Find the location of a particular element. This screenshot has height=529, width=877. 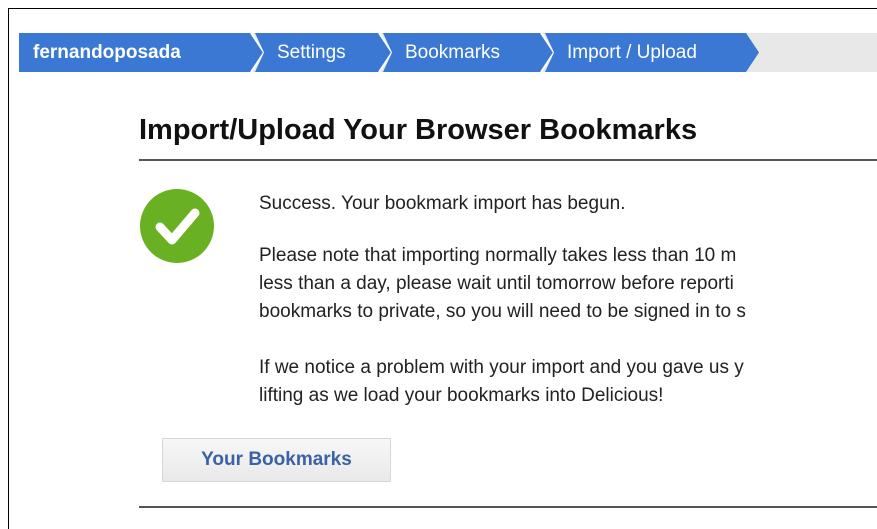

breadcrumb-item-import-upload: Import / Upload is located at coordinates (652, 52).